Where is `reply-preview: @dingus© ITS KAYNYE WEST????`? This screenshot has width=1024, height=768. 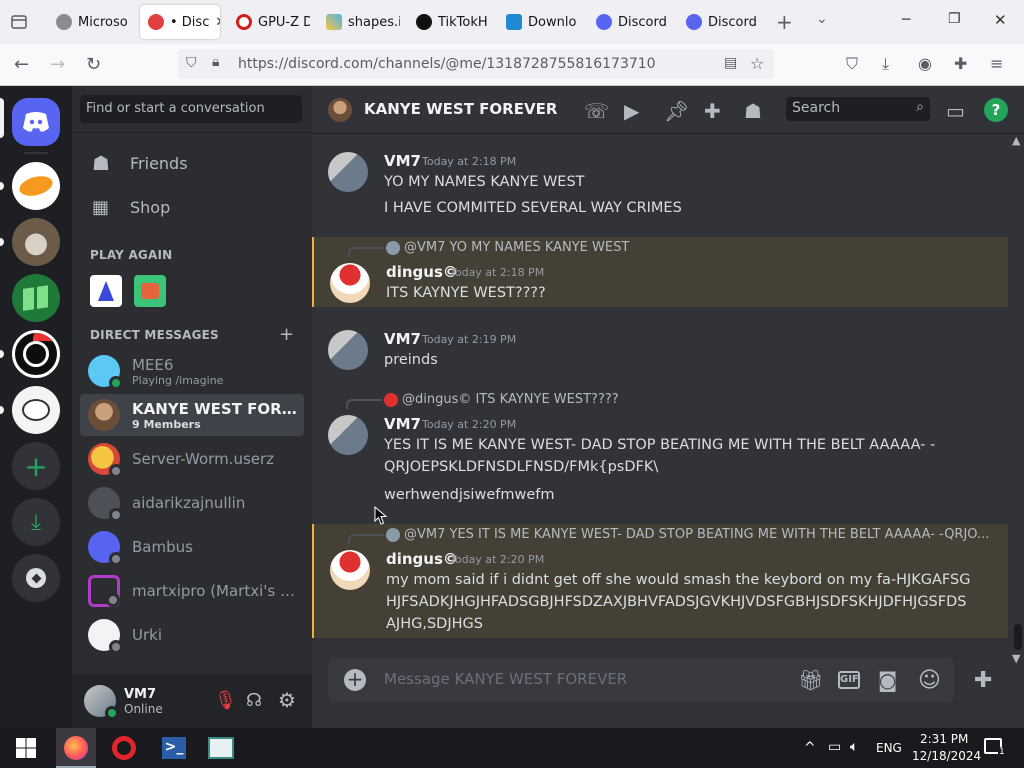
reply-preview: @dingus© ITS KAYNYE WEST???? is located at coordinates (501, 399).